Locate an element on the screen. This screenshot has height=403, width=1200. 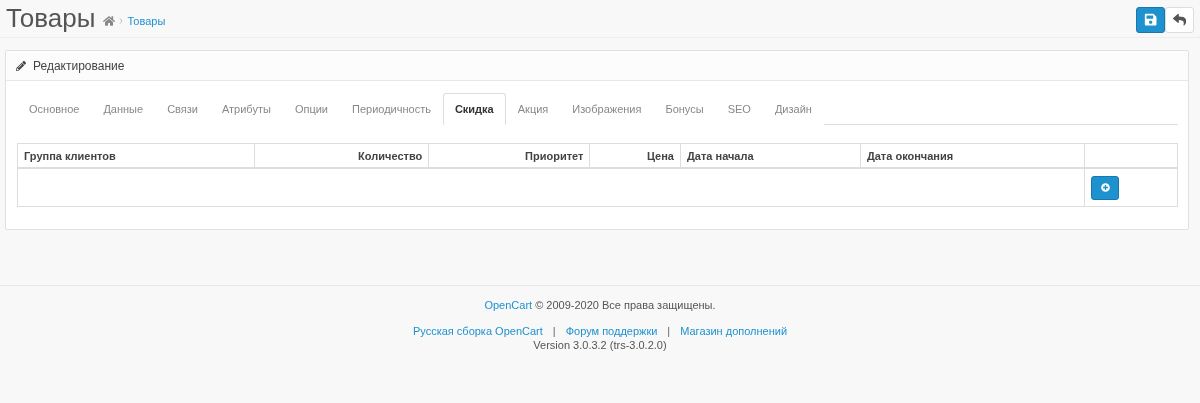
save-icon is located at coordinates (1150, 19).